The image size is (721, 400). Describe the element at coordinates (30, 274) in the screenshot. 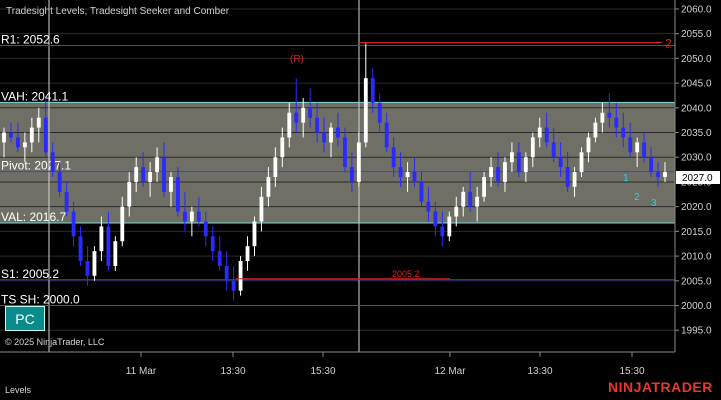

I see `level-label-s1: S1: 2005.2` at that location.